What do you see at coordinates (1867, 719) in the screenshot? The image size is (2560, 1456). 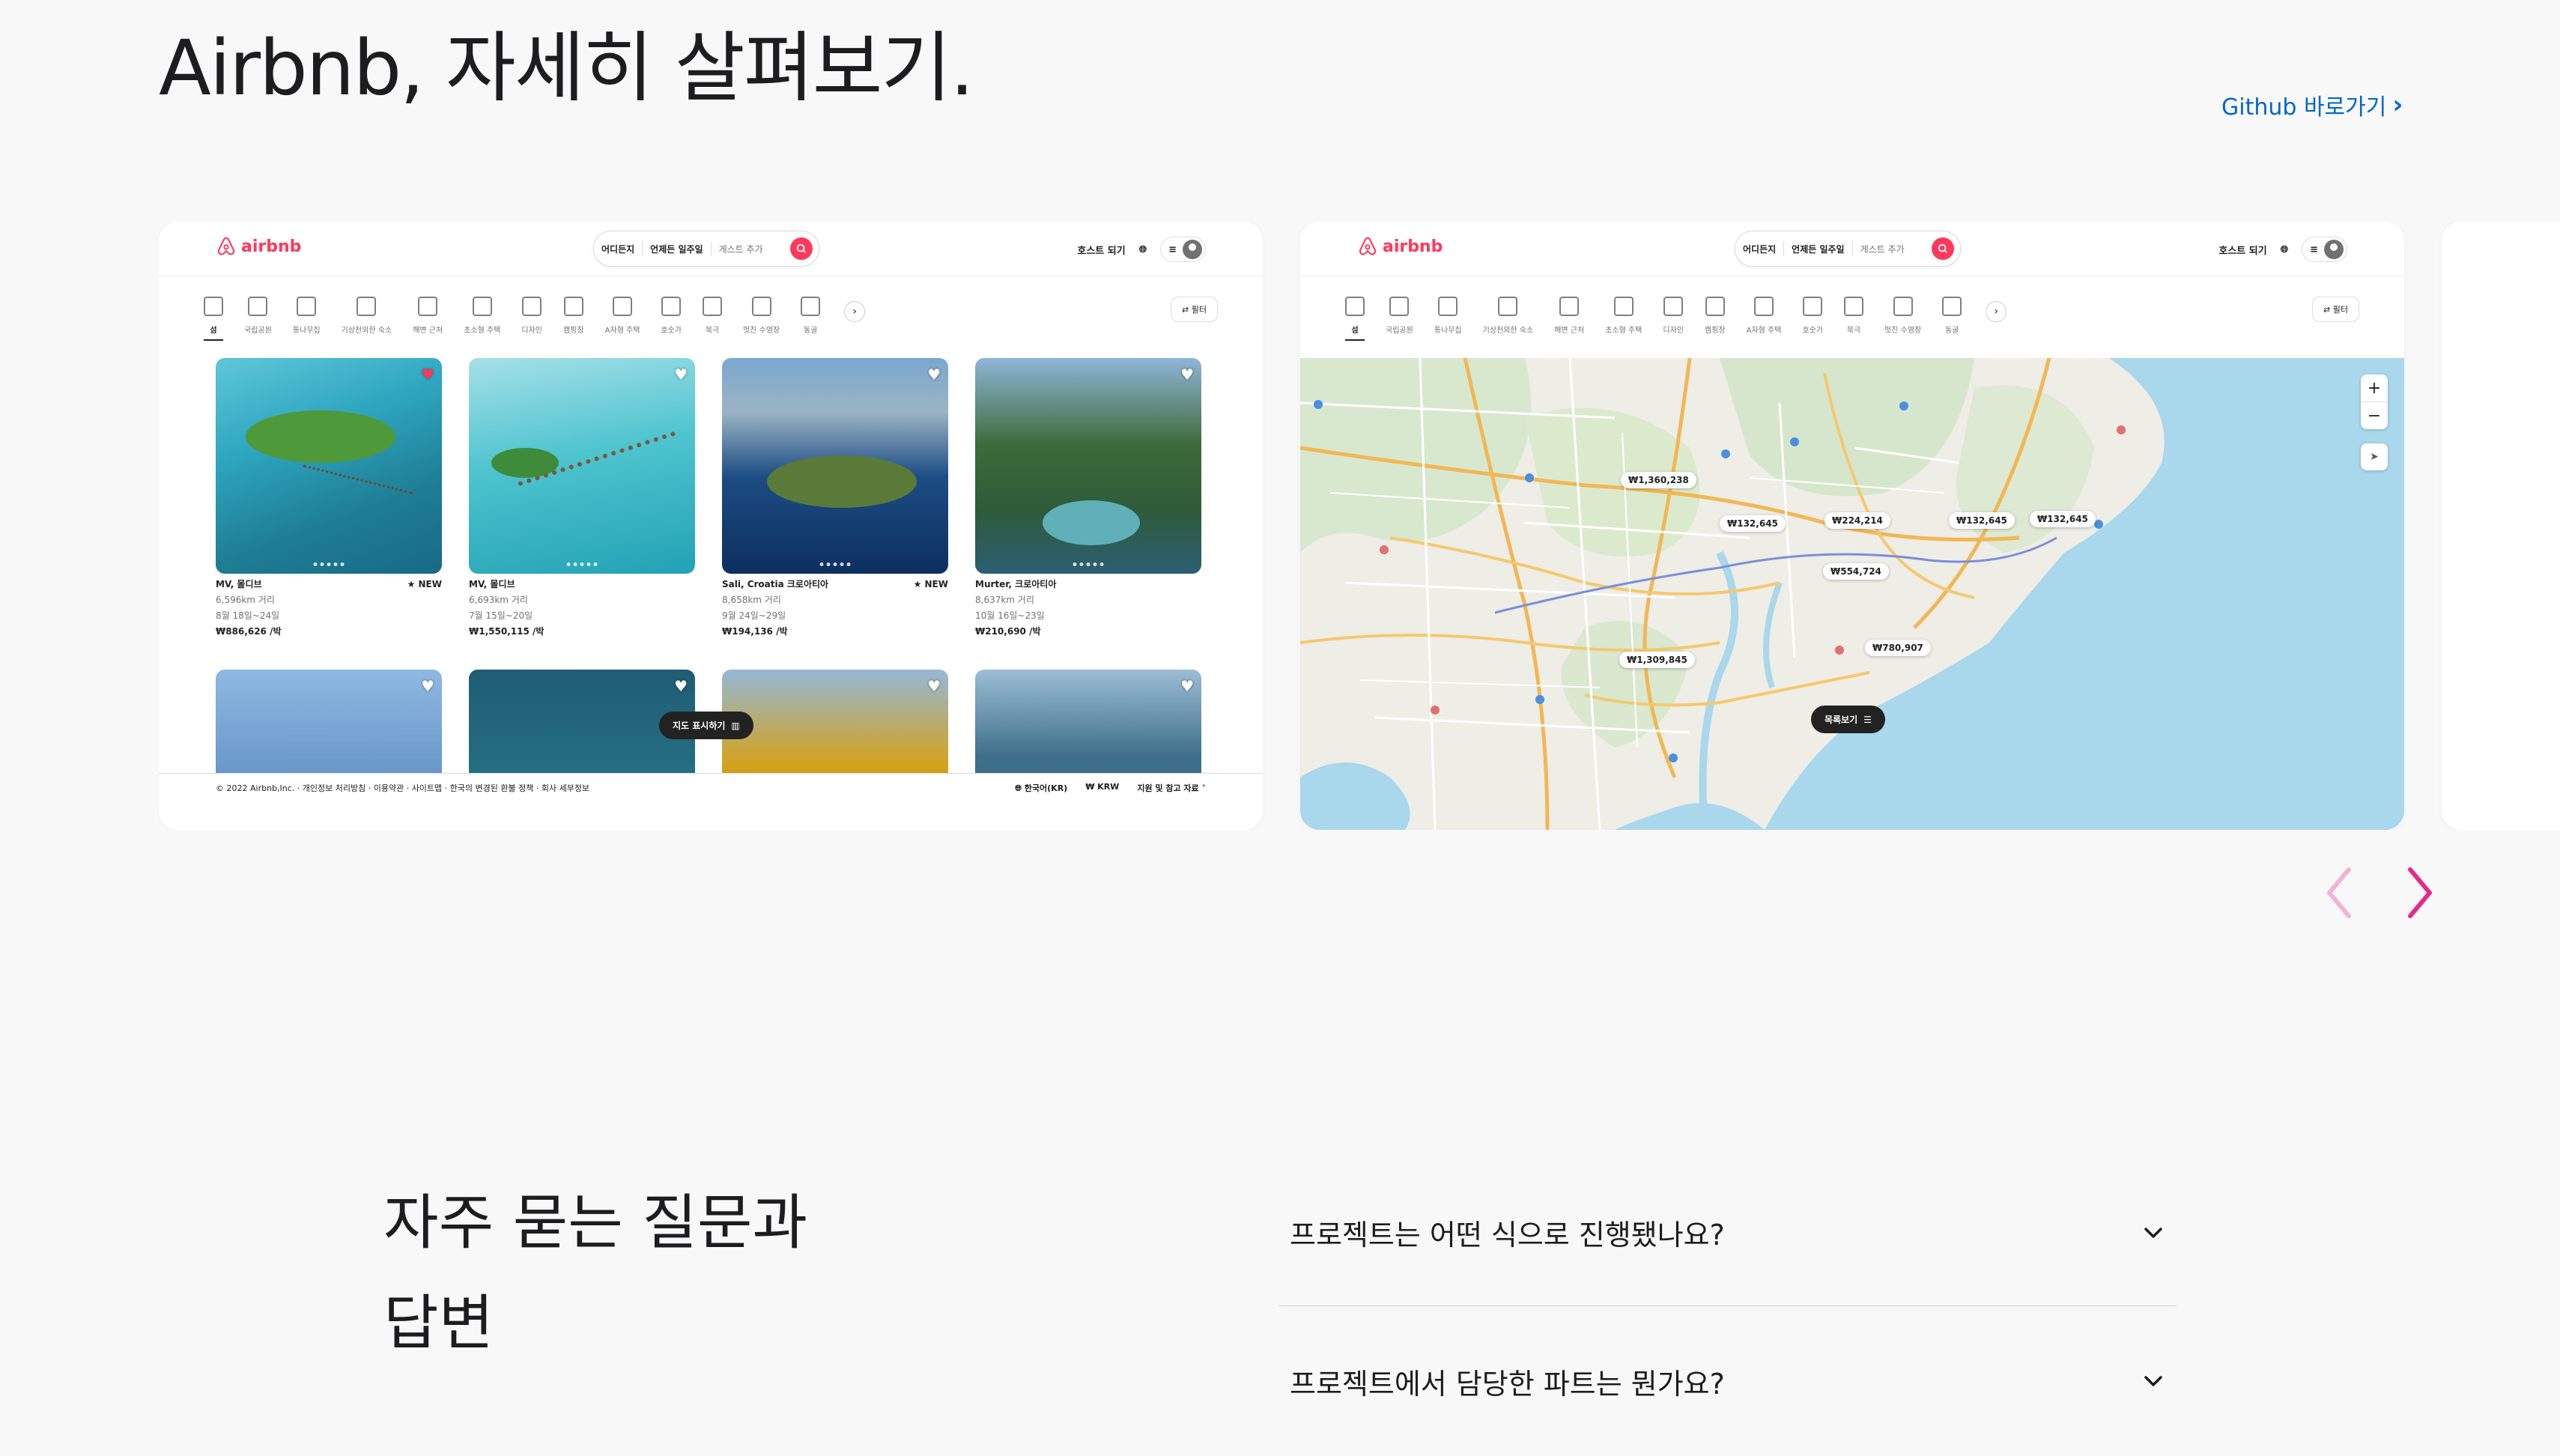 I see `list-icon: ☰` at bounding box center [1867, 719].